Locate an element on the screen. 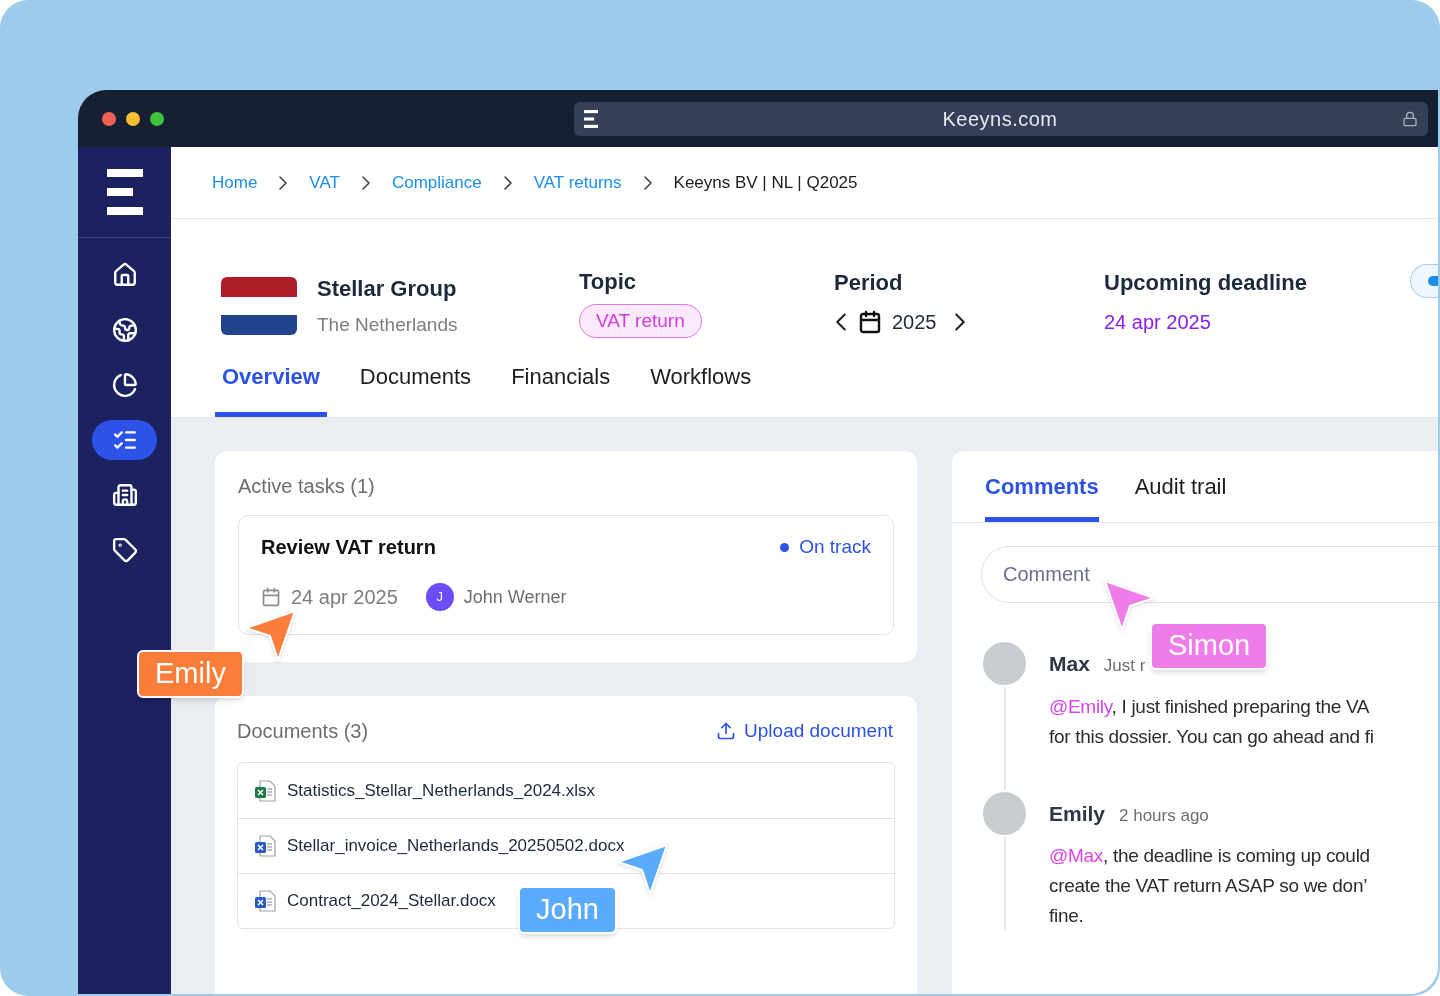 Image resolution: width=1440 pixels, height=996 pixels. comment-text: @Emily, I just finished preparing the VA for this dossier. You can go ahead and fi is located at coordinates (1211, 721).